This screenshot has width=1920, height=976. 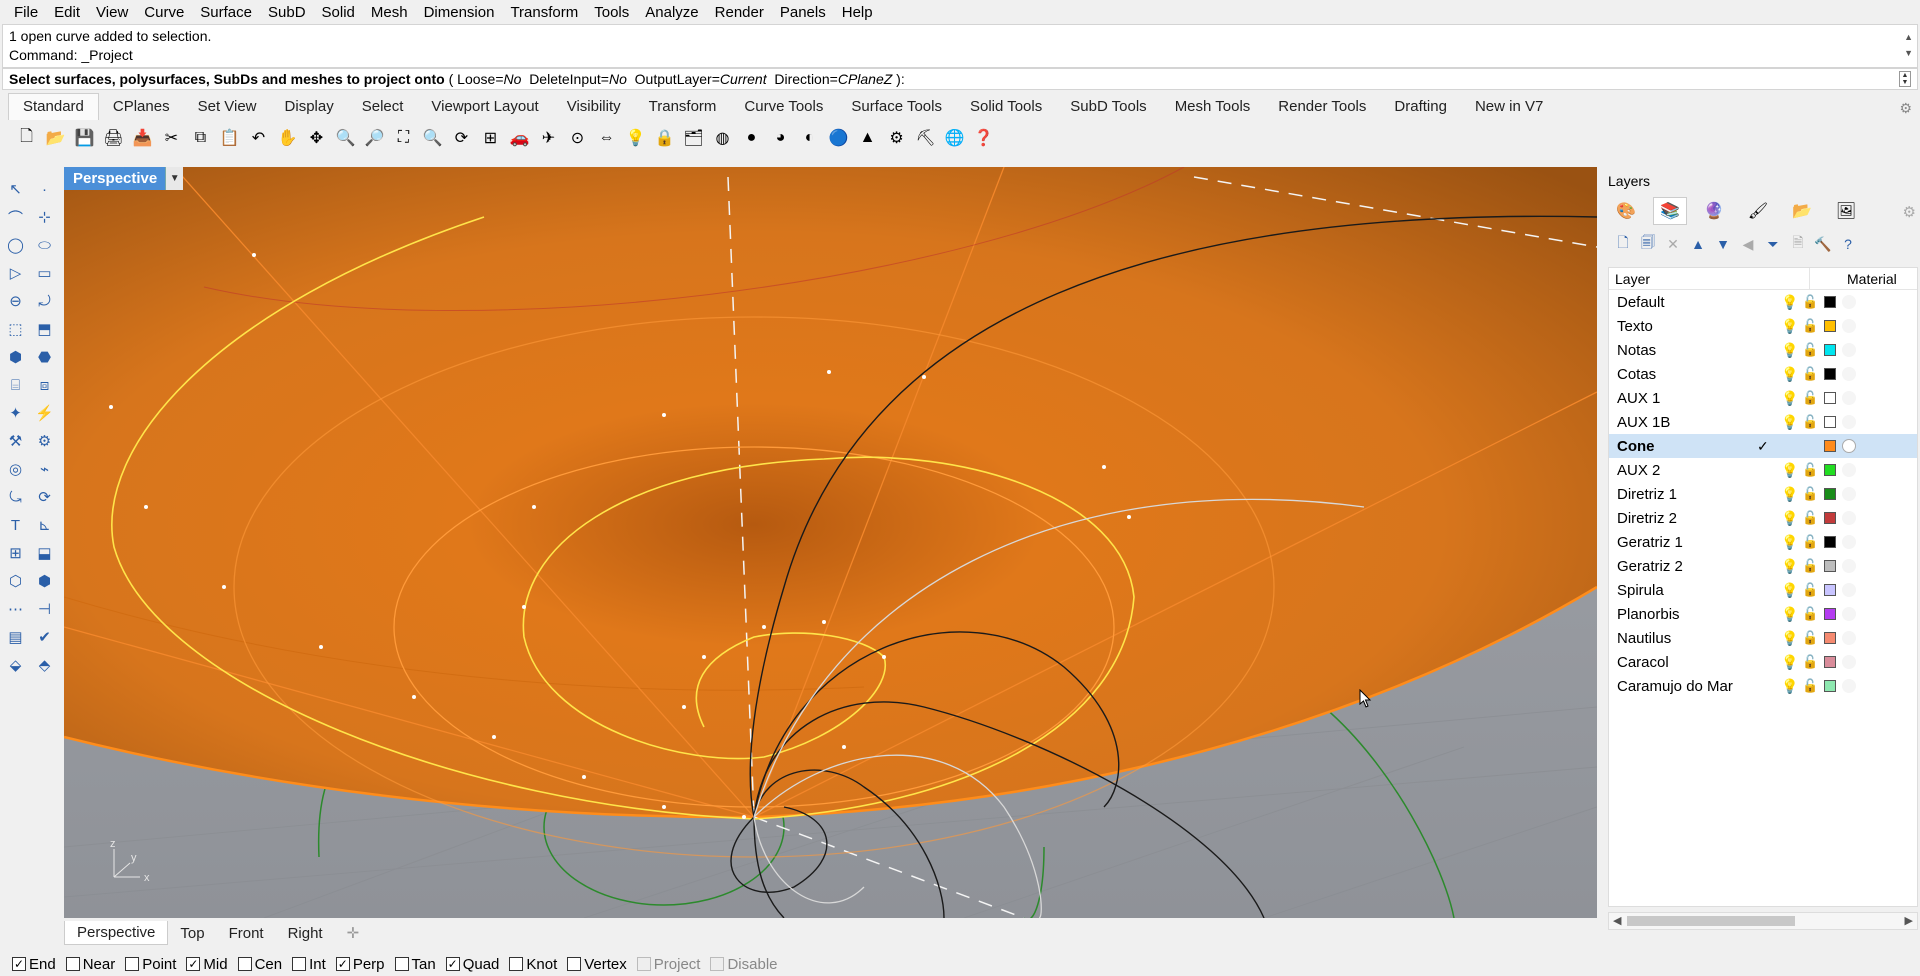 I want to click on tab-visibility: Visibility, so click(x=594, y=107).